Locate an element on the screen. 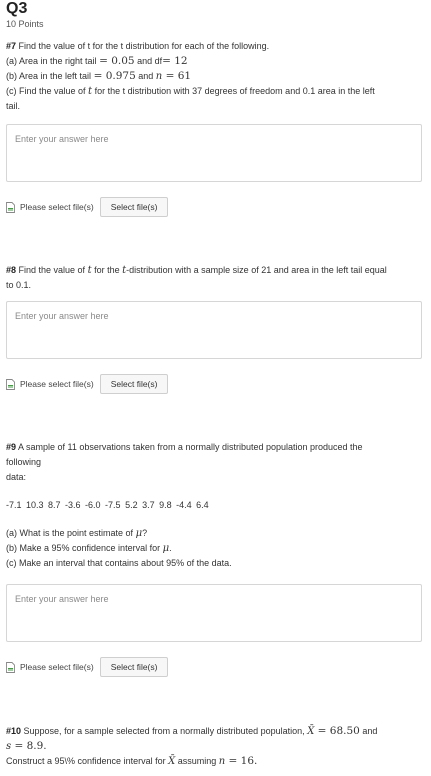 The height and width of the screenshot is (776, 431). q9-upload-row: Please select file(s) Select file(s) is located at coordinates (87, 667).